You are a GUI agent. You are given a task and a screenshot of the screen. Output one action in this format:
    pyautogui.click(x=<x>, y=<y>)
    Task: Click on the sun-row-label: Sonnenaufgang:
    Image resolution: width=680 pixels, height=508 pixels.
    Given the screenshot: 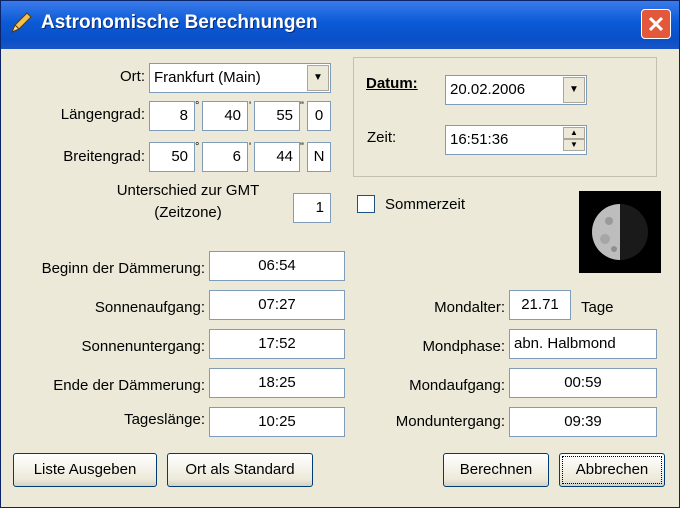 What is the action you would take?
    pyautogui.click(x=149, y=307)
    